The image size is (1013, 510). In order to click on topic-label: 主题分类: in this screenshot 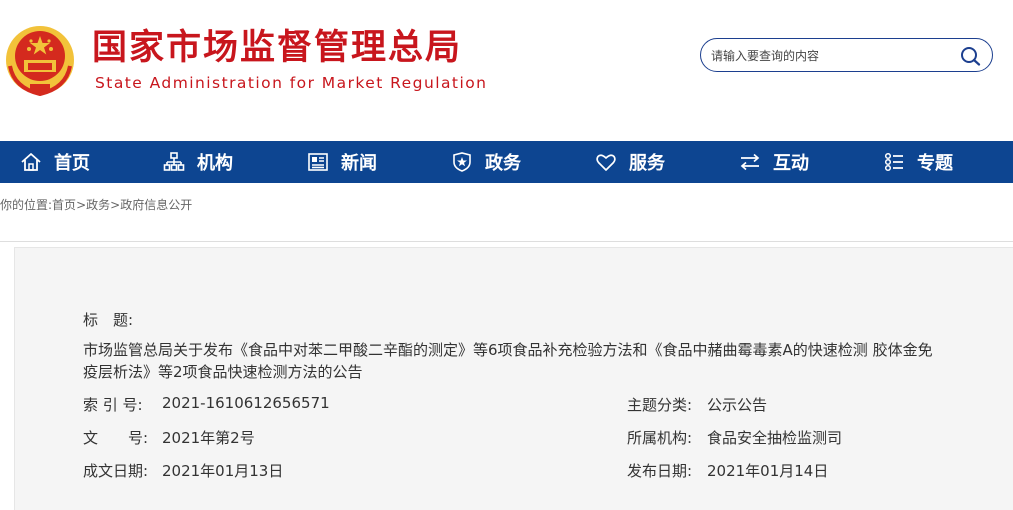, I will do `click(660, 405)`.